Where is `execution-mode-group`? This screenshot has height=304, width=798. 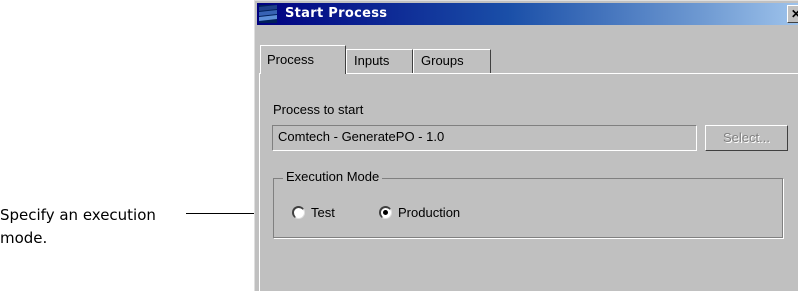 execution-mode-group is located at coordinates (528, 208).